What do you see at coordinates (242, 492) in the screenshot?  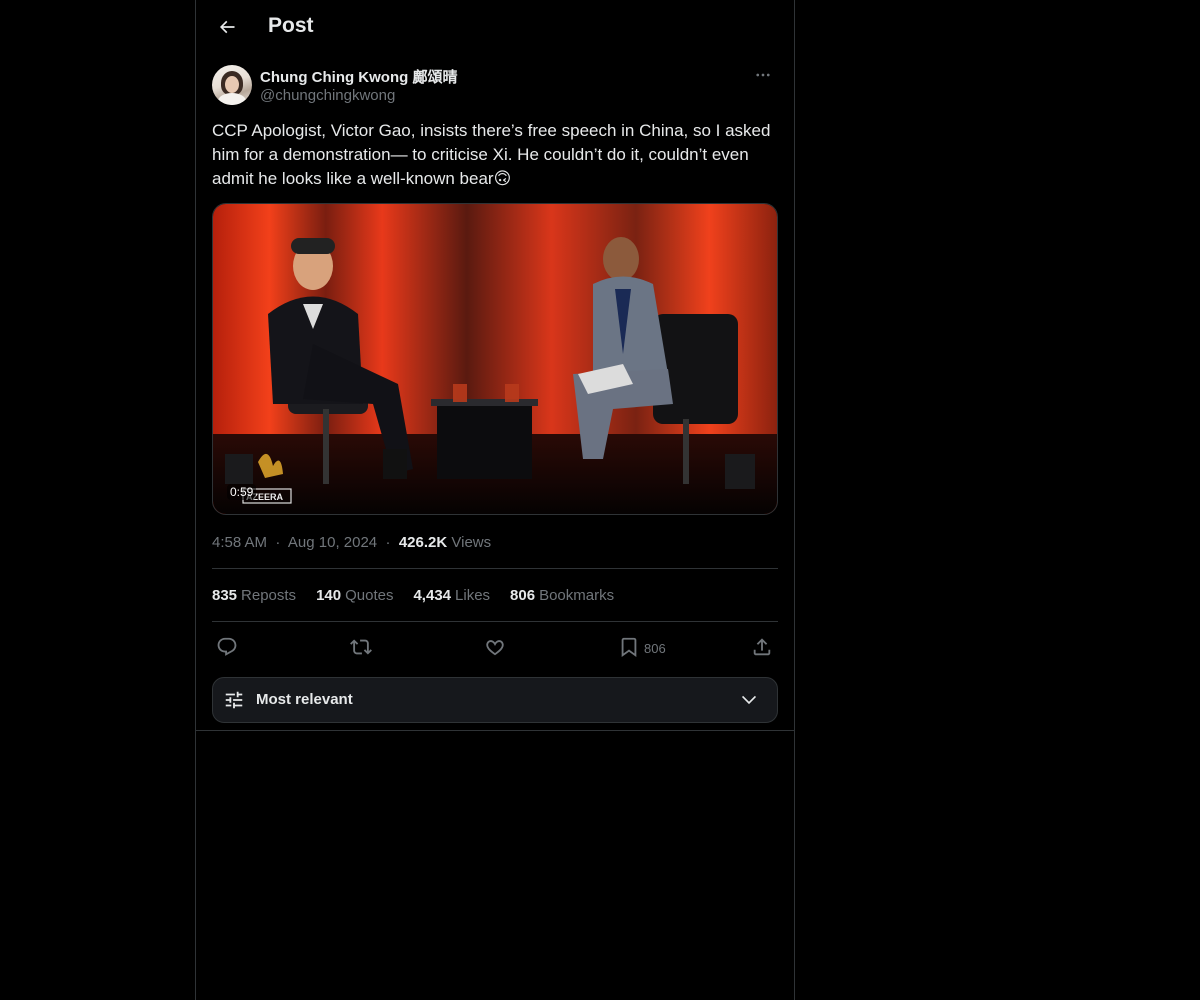 I see `video-duration: 0:59` at bounding box center [242, 492].